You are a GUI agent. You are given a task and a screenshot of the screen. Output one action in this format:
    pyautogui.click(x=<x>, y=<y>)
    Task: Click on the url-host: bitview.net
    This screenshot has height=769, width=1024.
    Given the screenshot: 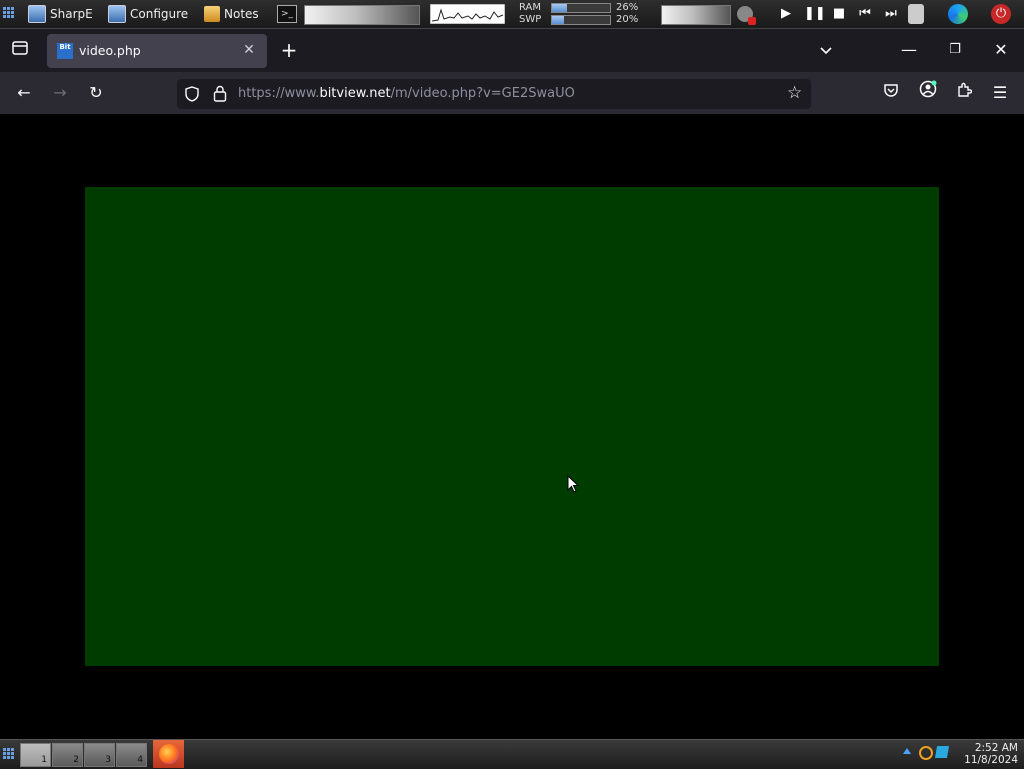 What is the action you would take?
    pyautogui.click(x=355, y=93)
    